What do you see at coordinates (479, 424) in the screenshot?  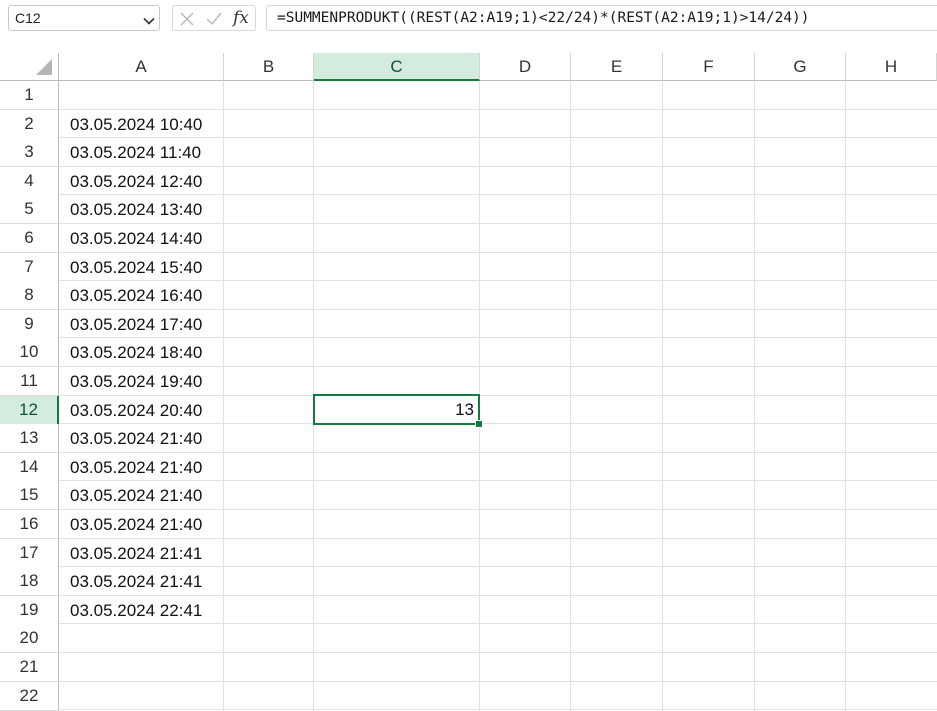 I see `fill-handle` at bounding box center [479, 424].